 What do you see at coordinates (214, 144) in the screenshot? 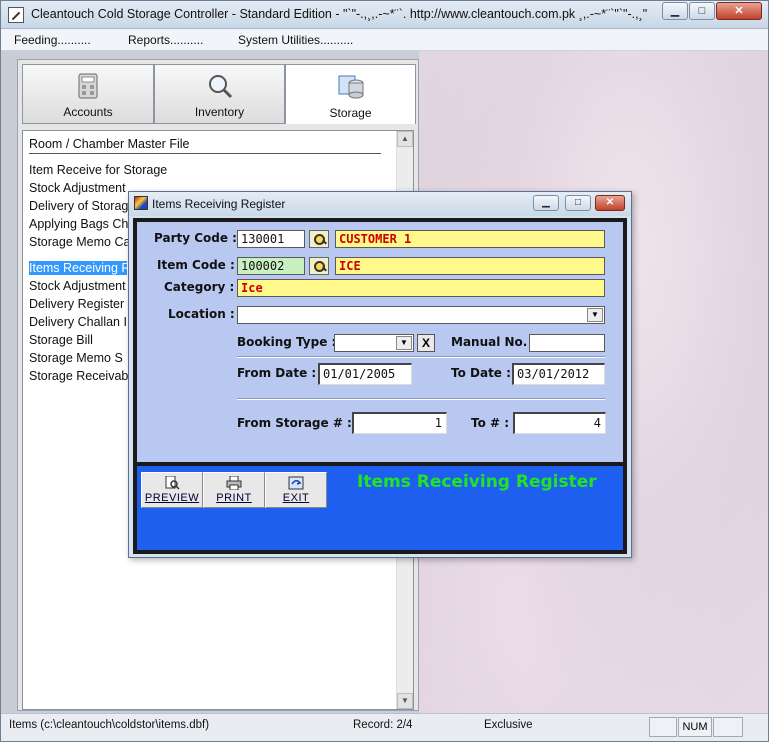
I see `list-item: Room / Chamber Master File` at bounding box center [214, 144].